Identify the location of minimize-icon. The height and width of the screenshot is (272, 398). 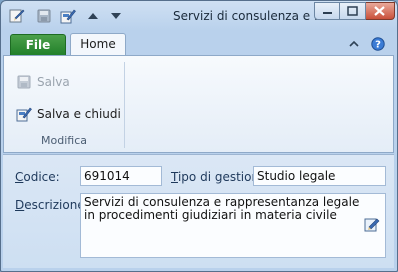
(327, 13).